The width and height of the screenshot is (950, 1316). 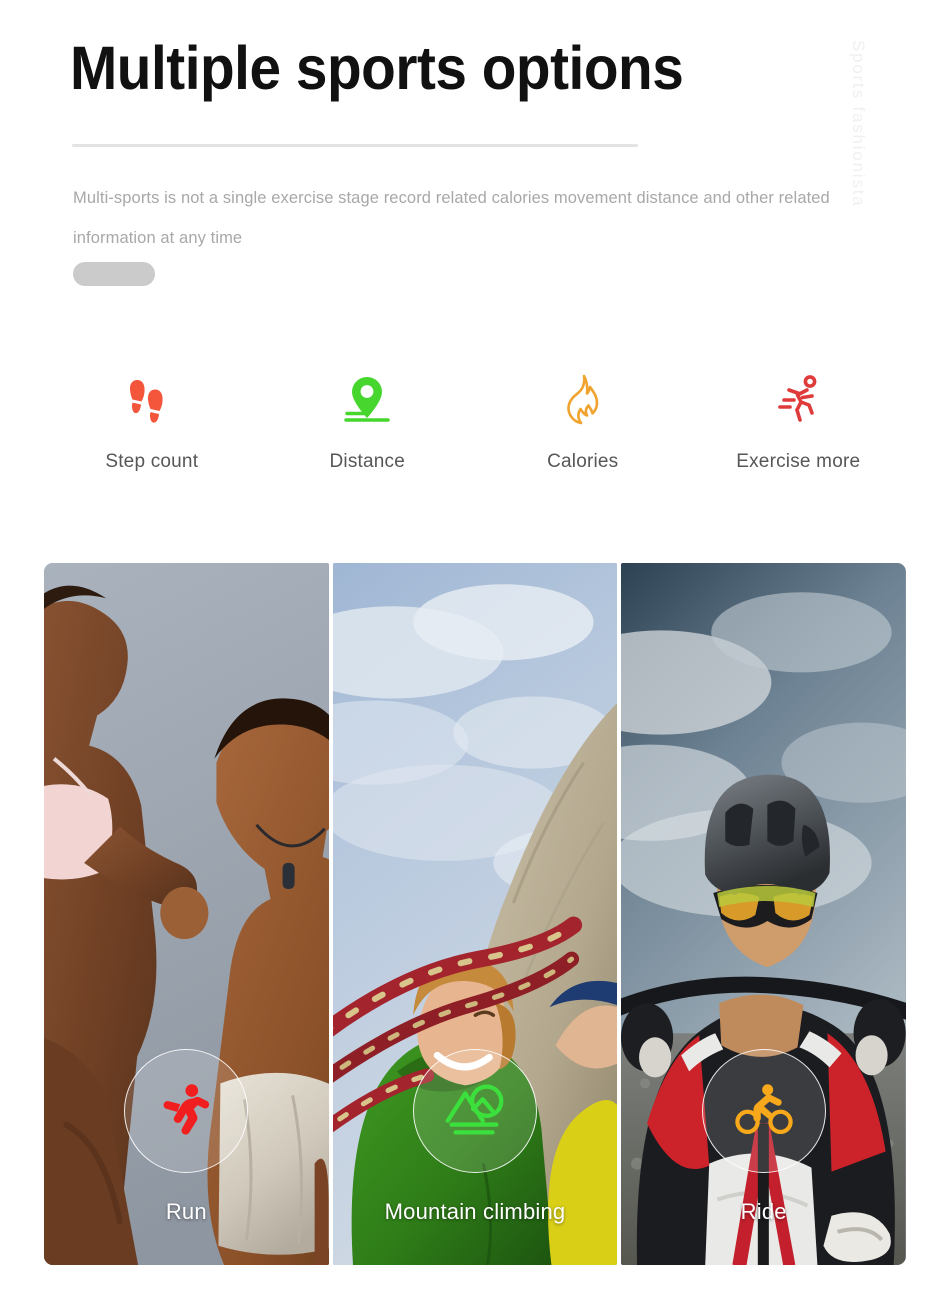 I want to click on side-vertical-label: Sports fashionista, so click(x=858, y=124).